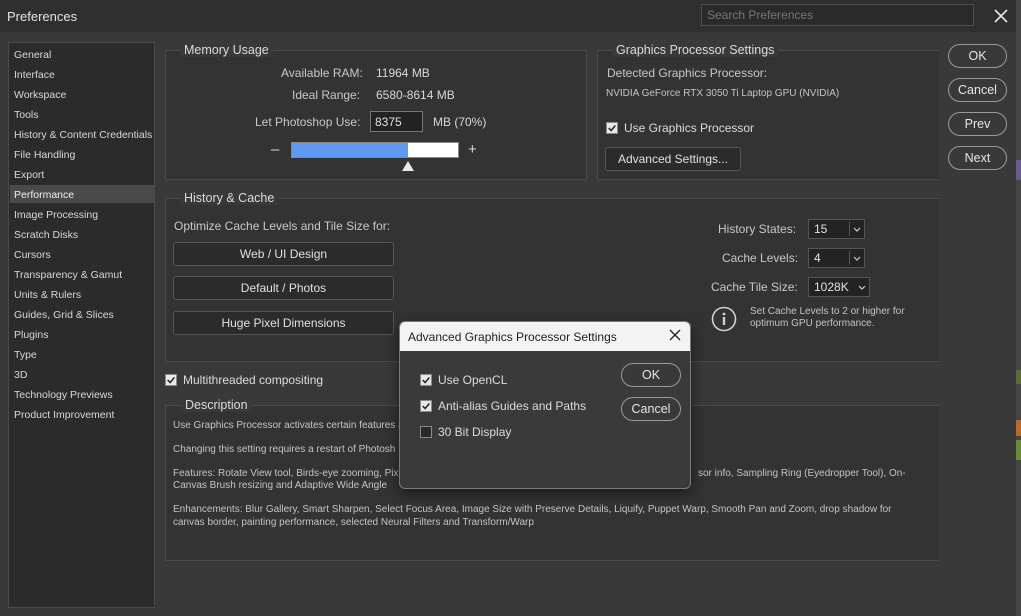 Image resolution: width=1021 pixels, height=616 pixels. Describe the element at coordinates (695, 50) in the screenshot. I see `gpu-settings-title: Graphics Processor Settings` at that location.